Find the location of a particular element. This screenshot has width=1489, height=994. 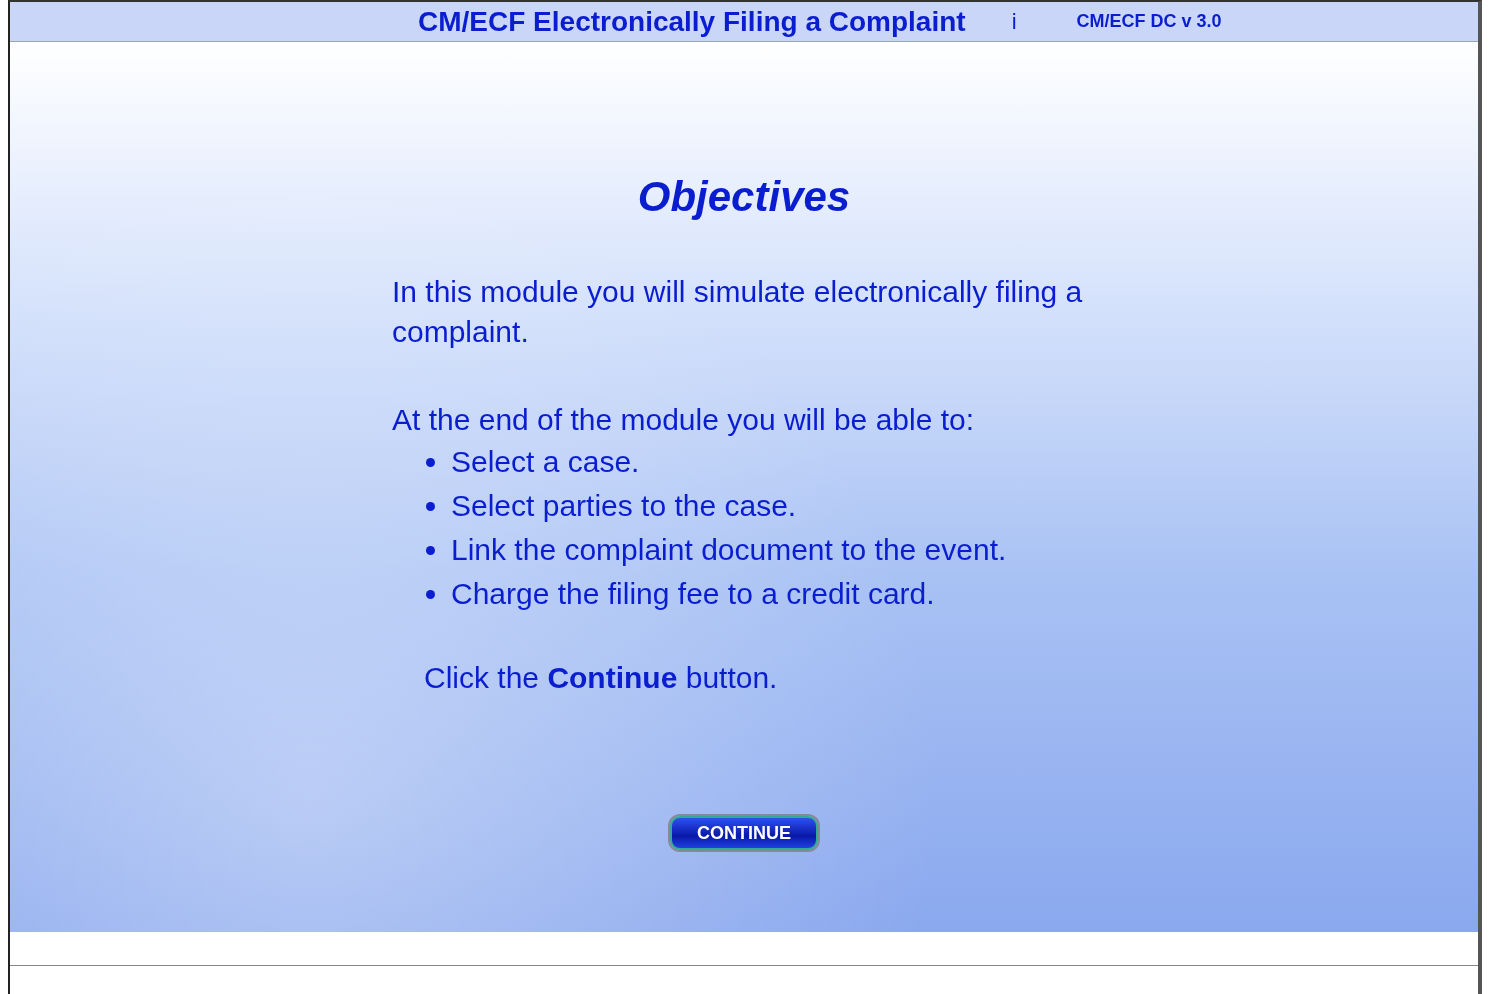

objective-item: Link the complaint document to the event. is located at coordinates (729, 550).